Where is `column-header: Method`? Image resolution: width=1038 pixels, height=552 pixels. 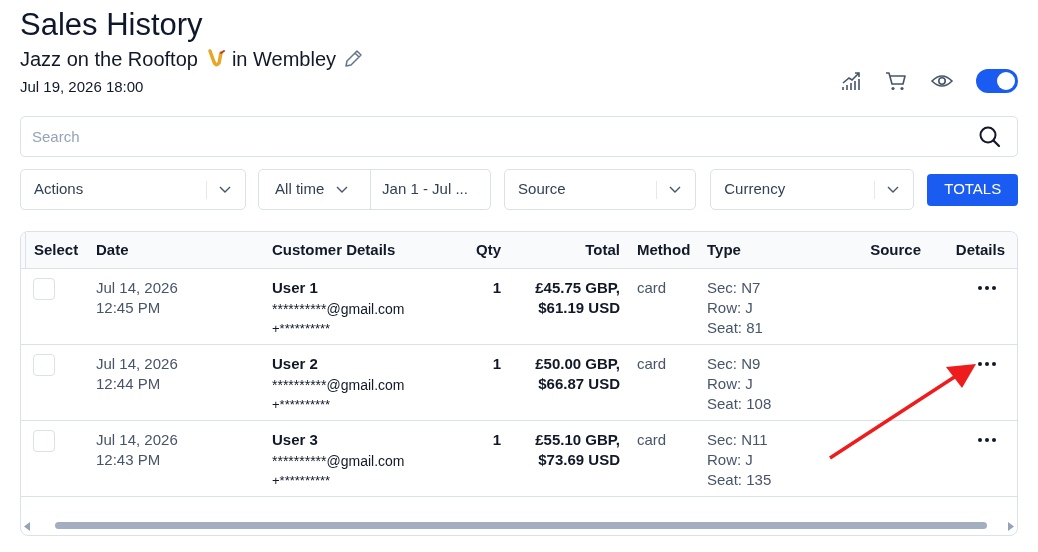 column-header: Method is located at coordinates (664, 249).